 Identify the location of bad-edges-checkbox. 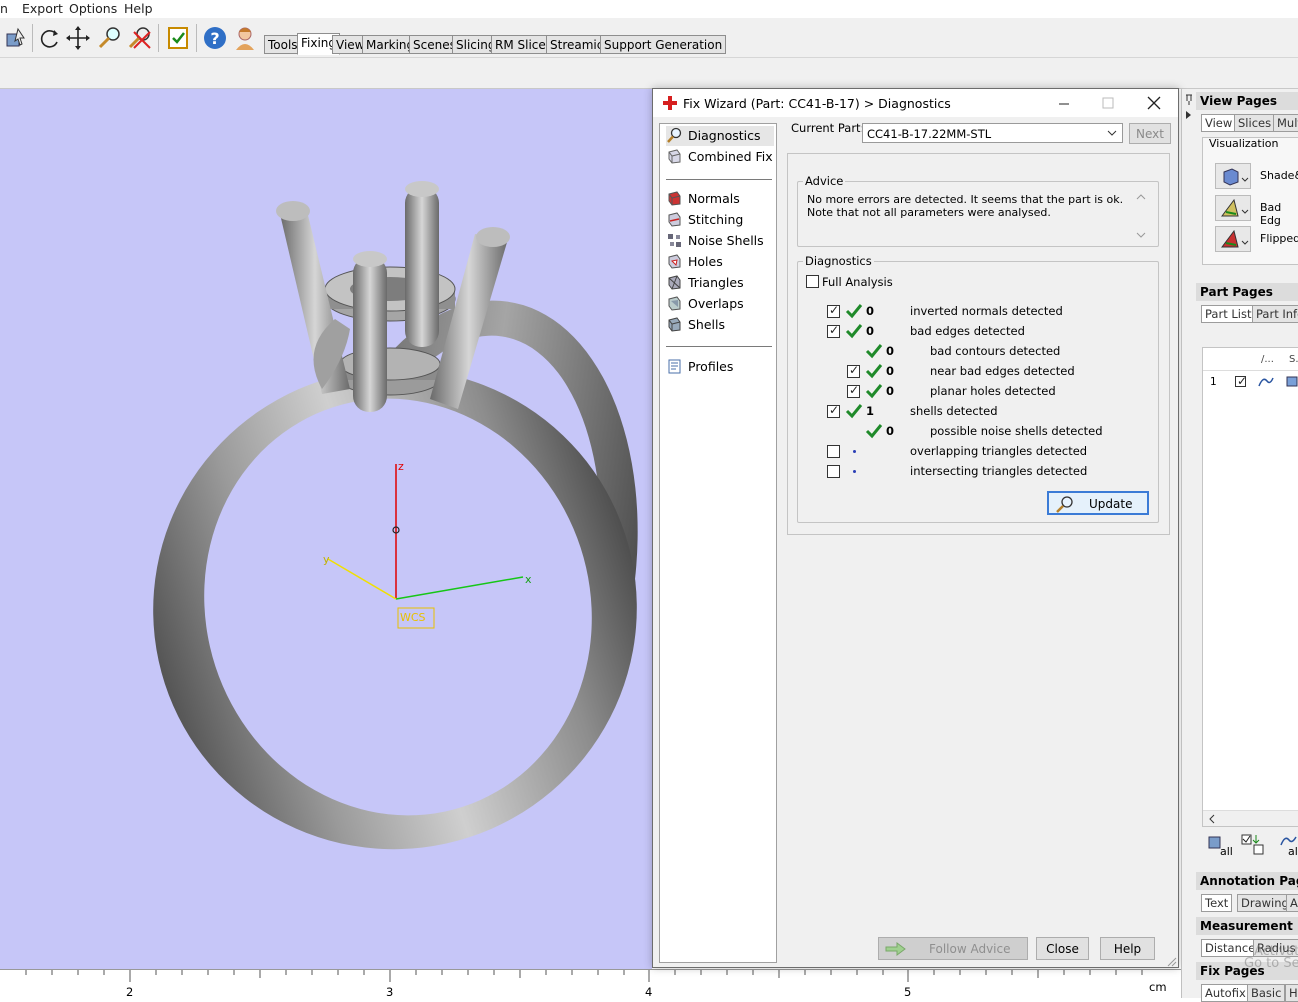
(833, 330).